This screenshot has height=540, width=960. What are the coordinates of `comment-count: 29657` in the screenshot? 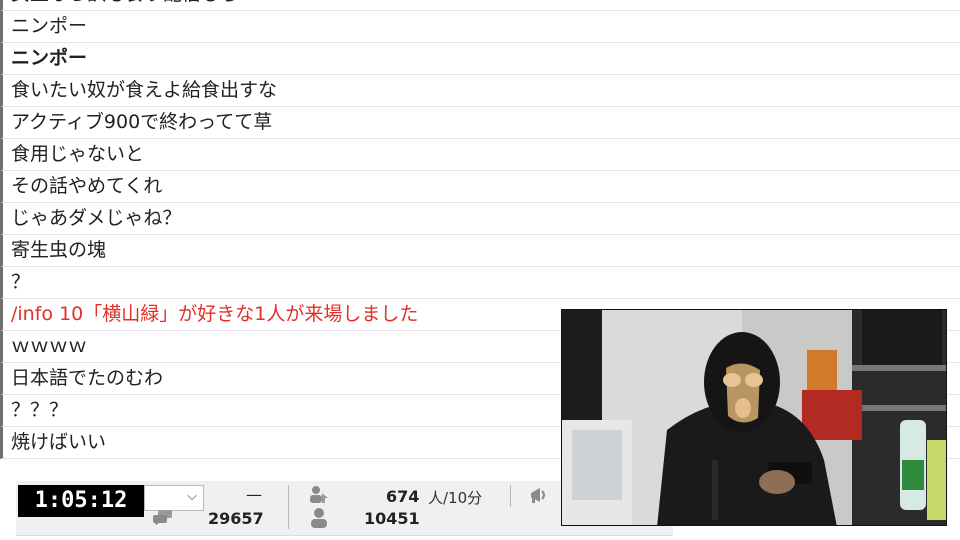 It's located at (236, 518).